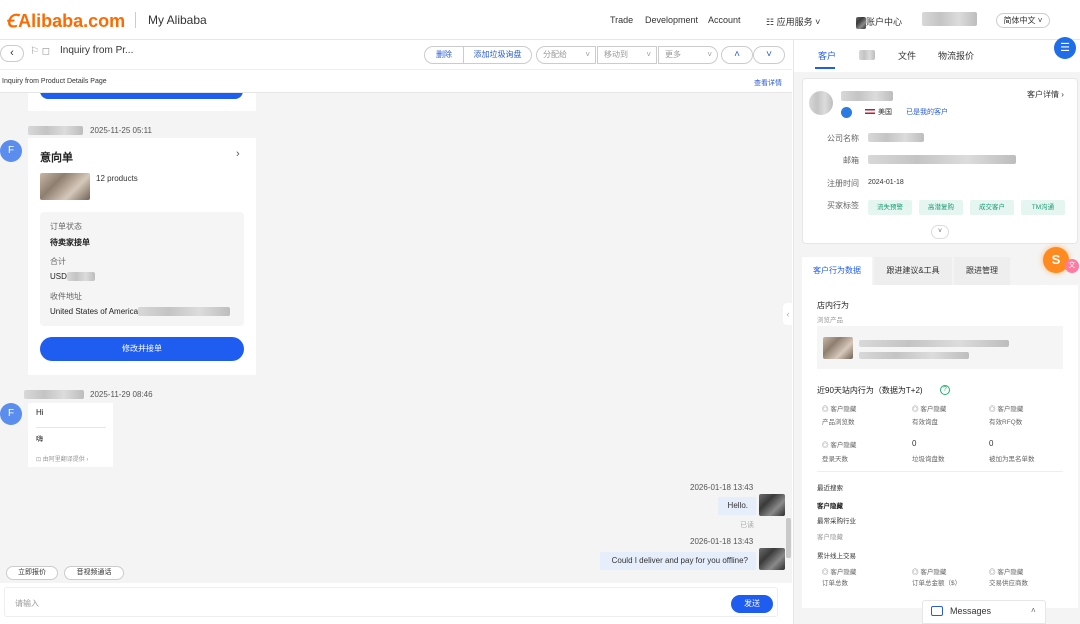 This screenshot has height=624, width=1080. Describe the element at coordinates (66, 296) in the screenshot. I see `address-label: 收件地址` at that location.